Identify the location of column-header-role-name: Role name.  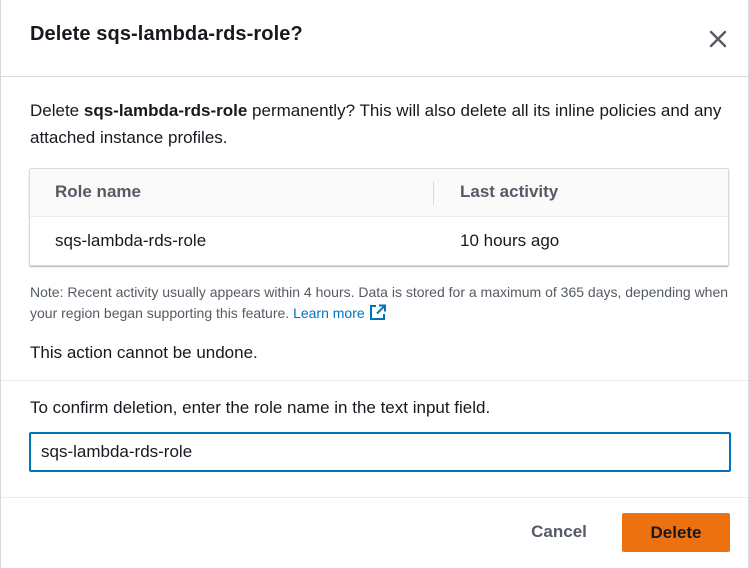
(98, 191).